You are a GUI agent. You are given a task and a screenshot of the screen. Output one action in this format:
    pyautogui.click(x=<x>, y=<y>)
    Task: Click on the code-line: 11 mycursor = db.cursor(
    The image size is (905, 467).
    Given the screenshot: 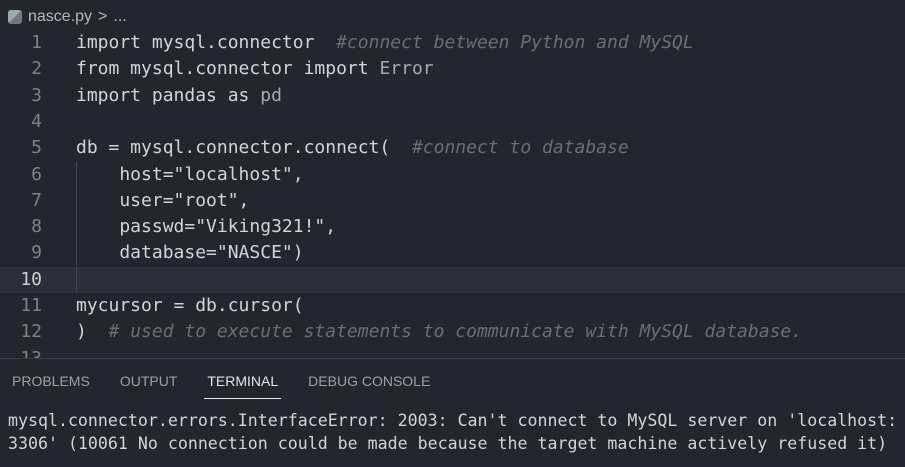 What is the action you would take?
    pyautogui.click(x=452, y=306)
    